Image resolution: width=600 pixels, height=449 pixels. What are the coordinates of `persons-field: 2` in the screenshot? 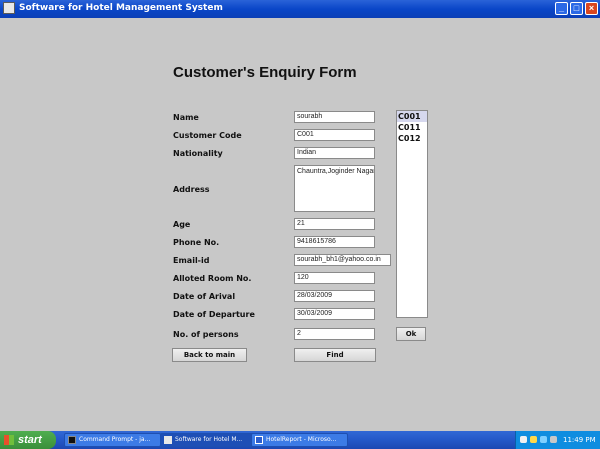 It's located at (334, 334).